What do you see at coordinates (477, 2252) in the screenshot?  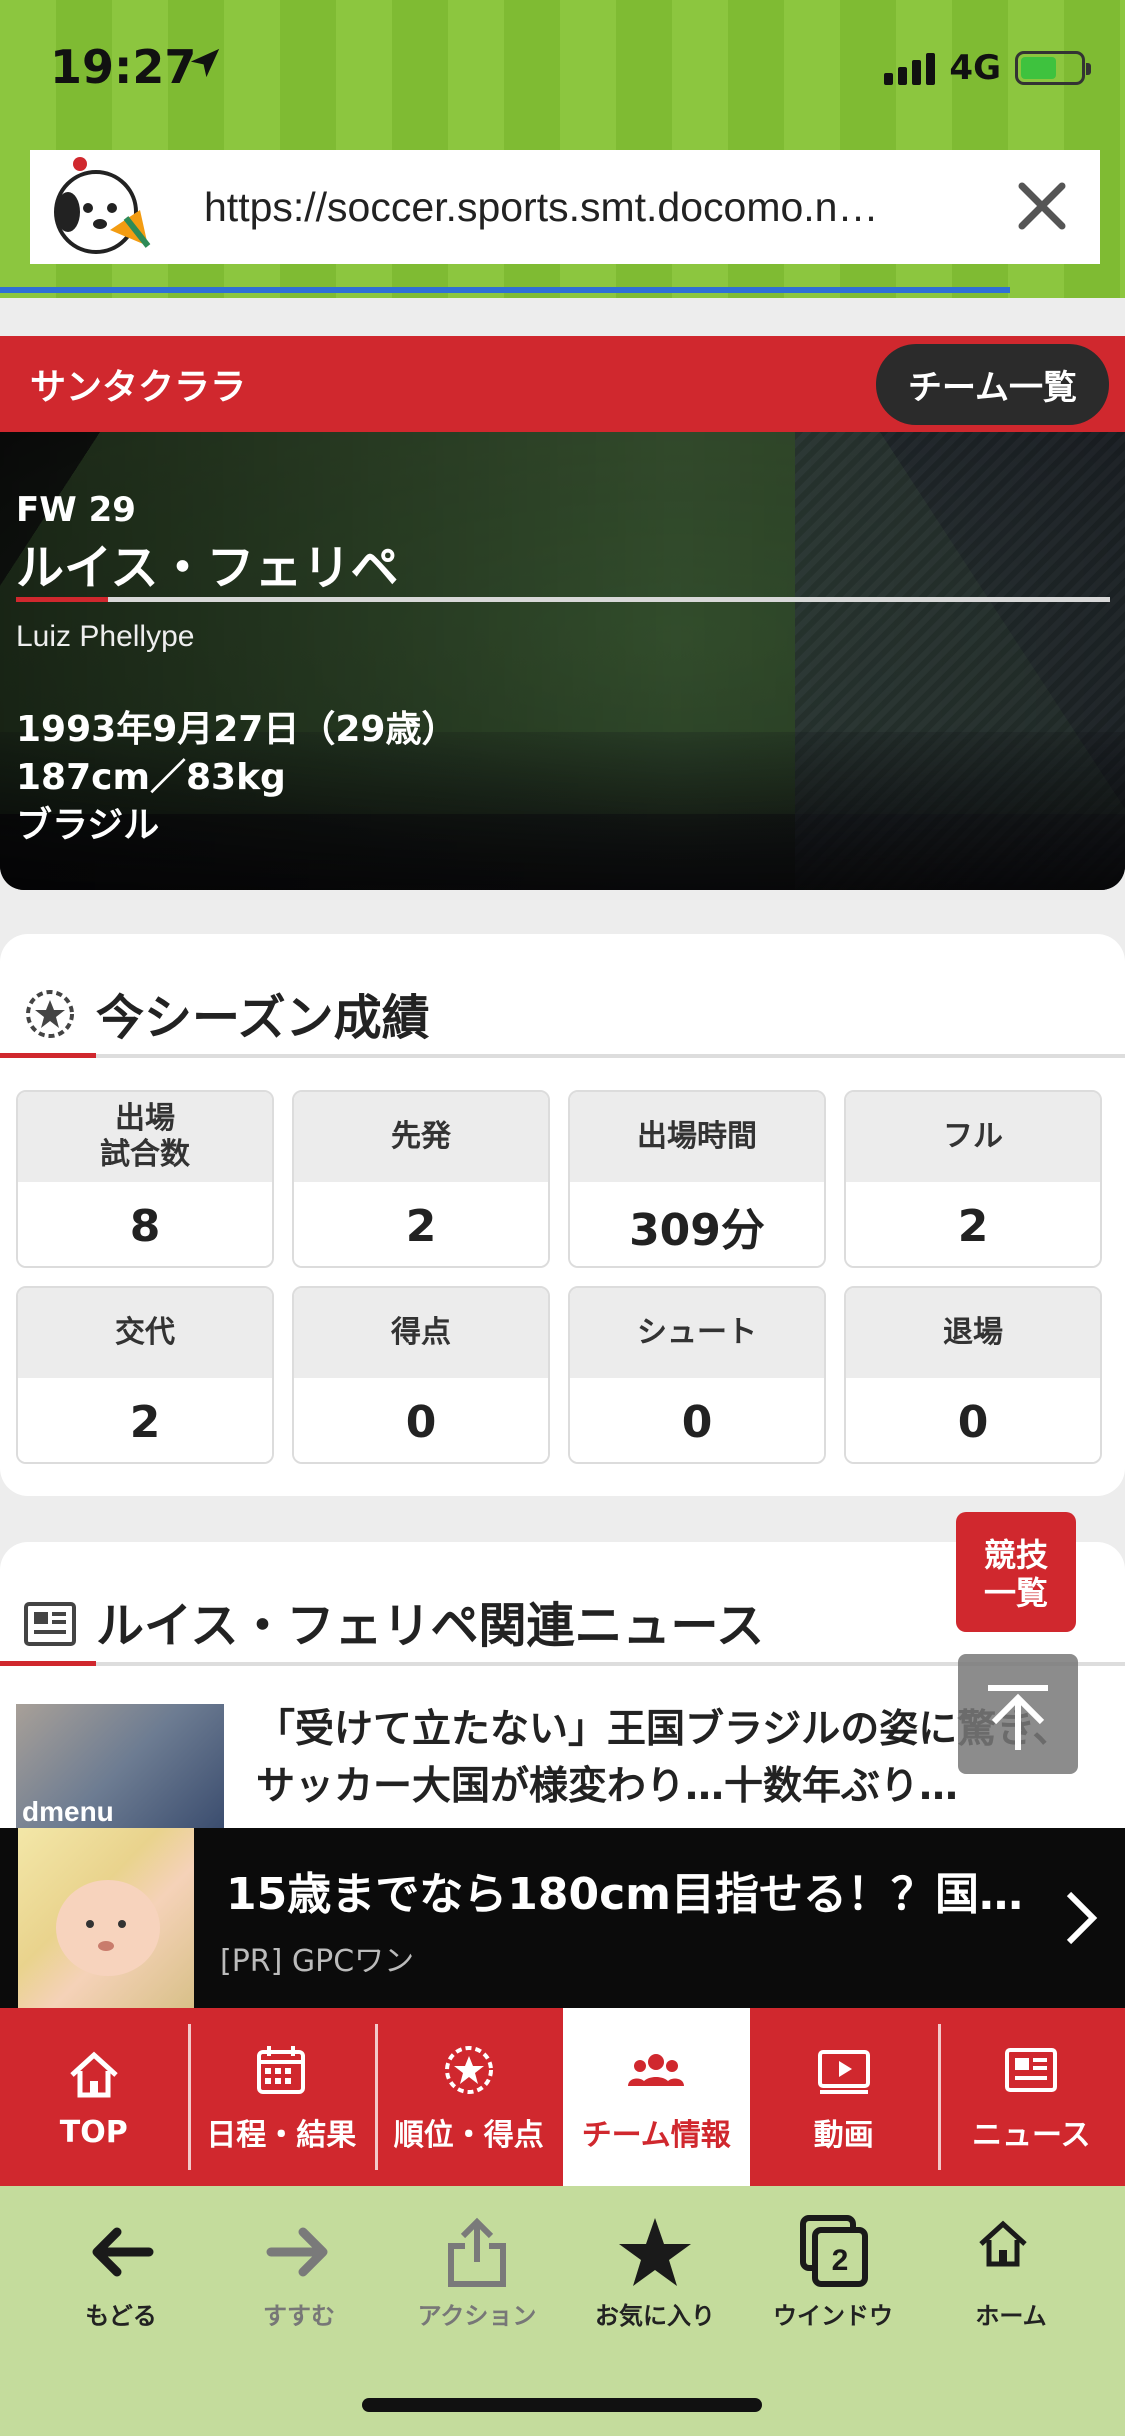 I see `share-icon` at bounding box center [477, 2252].